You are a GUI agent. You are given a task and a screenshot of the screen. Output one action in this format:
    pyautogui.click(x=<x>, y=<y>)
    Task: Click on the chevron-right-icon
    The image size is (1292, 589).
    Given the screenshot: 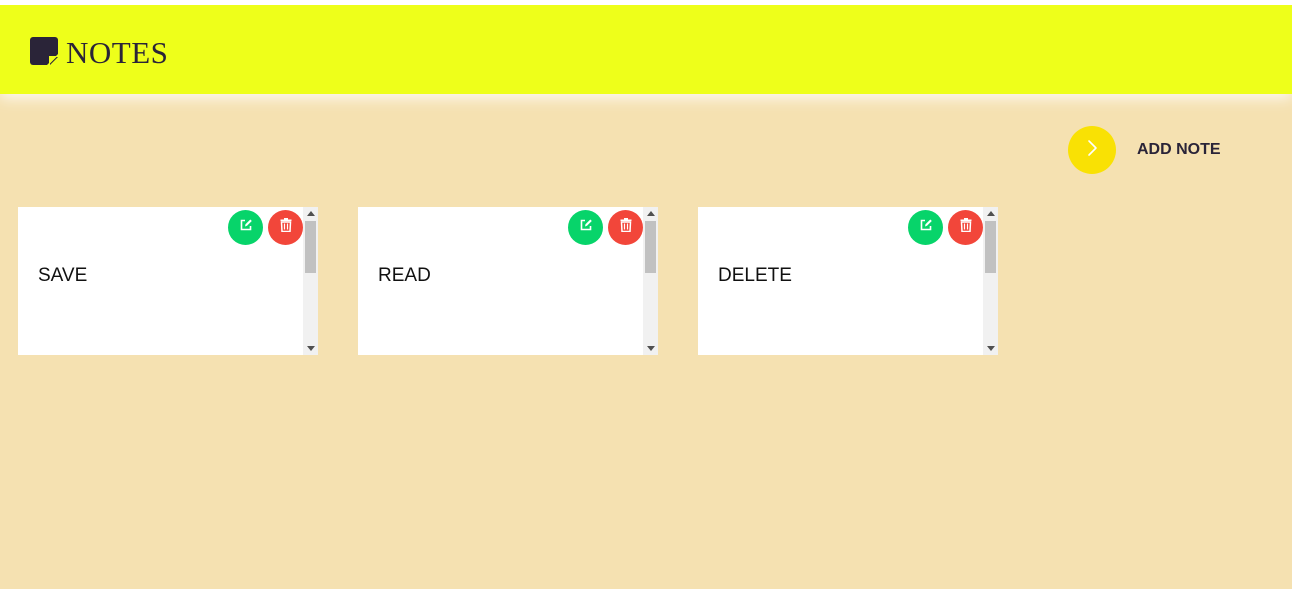 What is the action you would take?
    pyautogui.click(x=1092, y=150)
    